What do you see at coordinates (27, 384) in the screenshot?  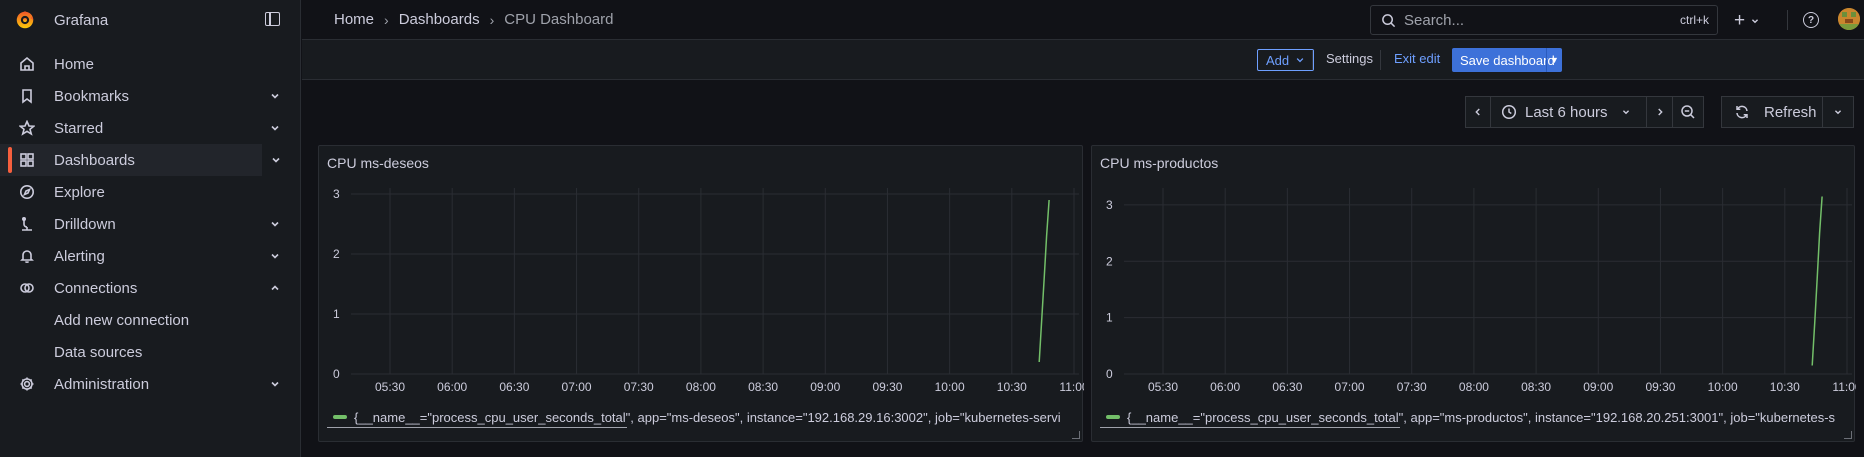 I see `cog-icon` at bounding box center [27, 384].